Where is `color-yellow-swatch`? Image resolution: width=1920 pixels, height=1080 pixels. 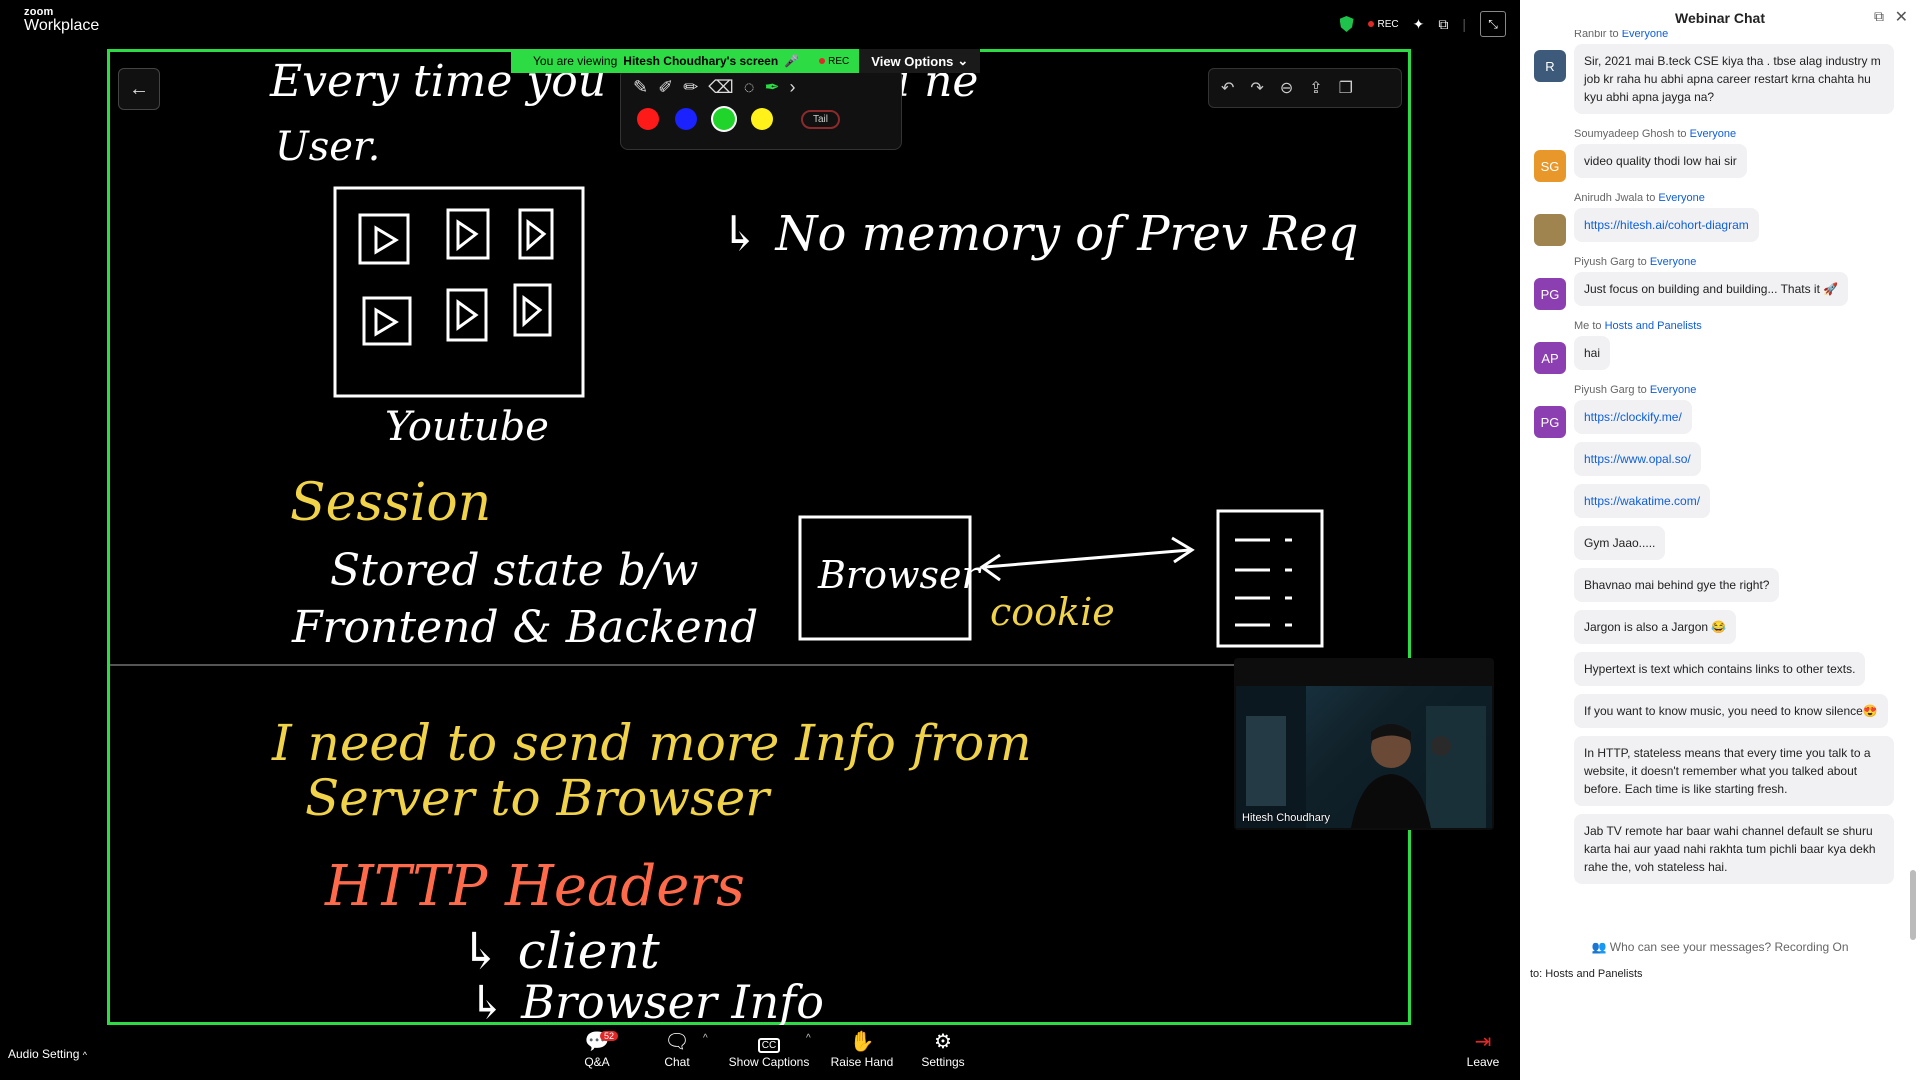 color-yellow-swatch is located at coordinates (762, 119).